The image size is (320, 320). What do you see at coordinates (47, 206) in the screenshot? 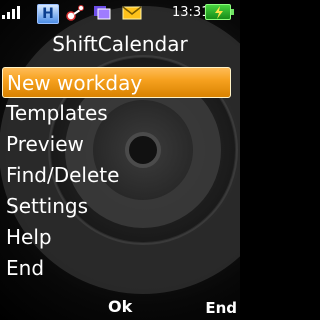
I see `menu-item-label: Settings` at bounding box center [47, 206].